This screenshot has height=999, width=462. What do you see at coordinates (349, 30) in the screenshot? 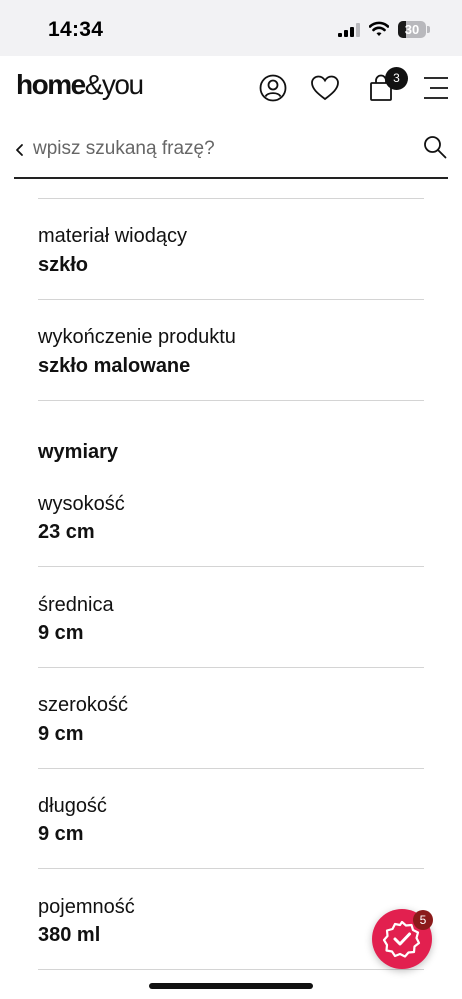
I see `signal-icon` at bounding box center [349, 30].